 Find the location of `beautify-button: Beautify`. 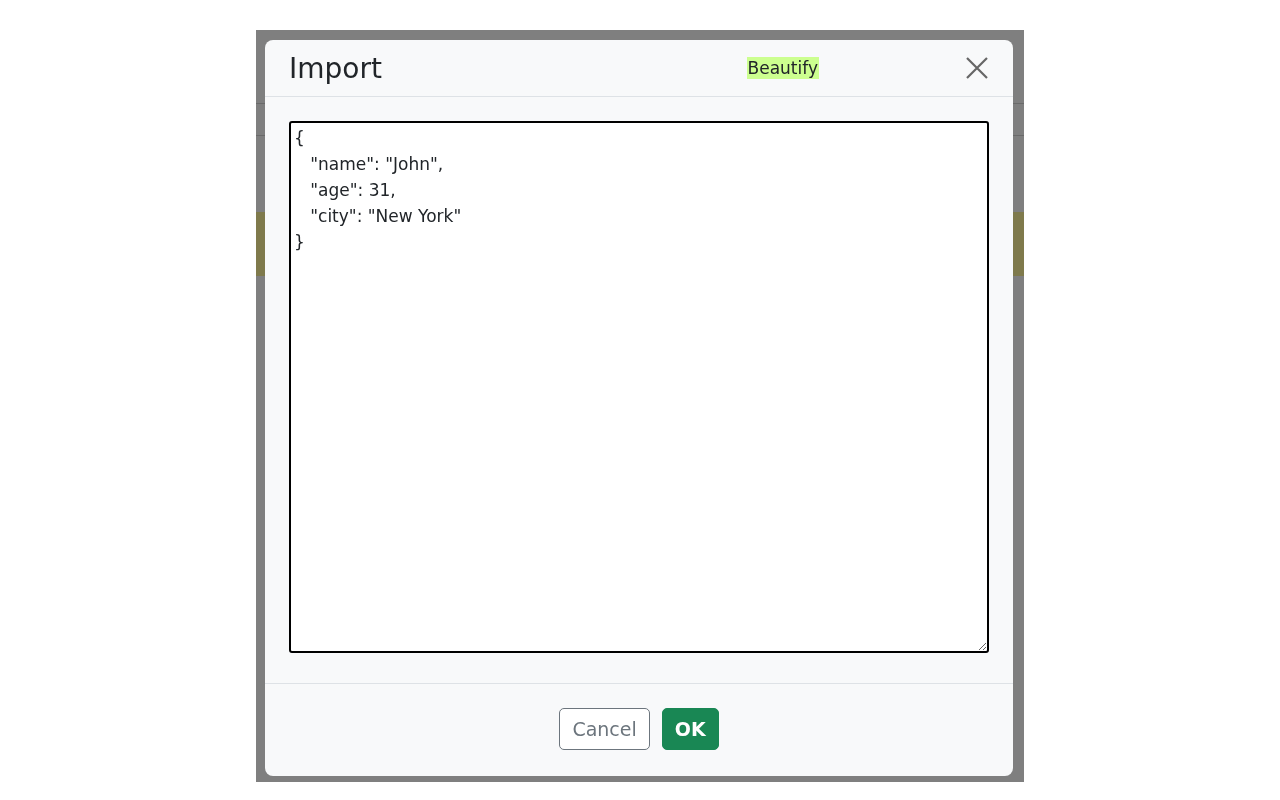

beautify-button: Beautify is located at coordinates (782, 68).